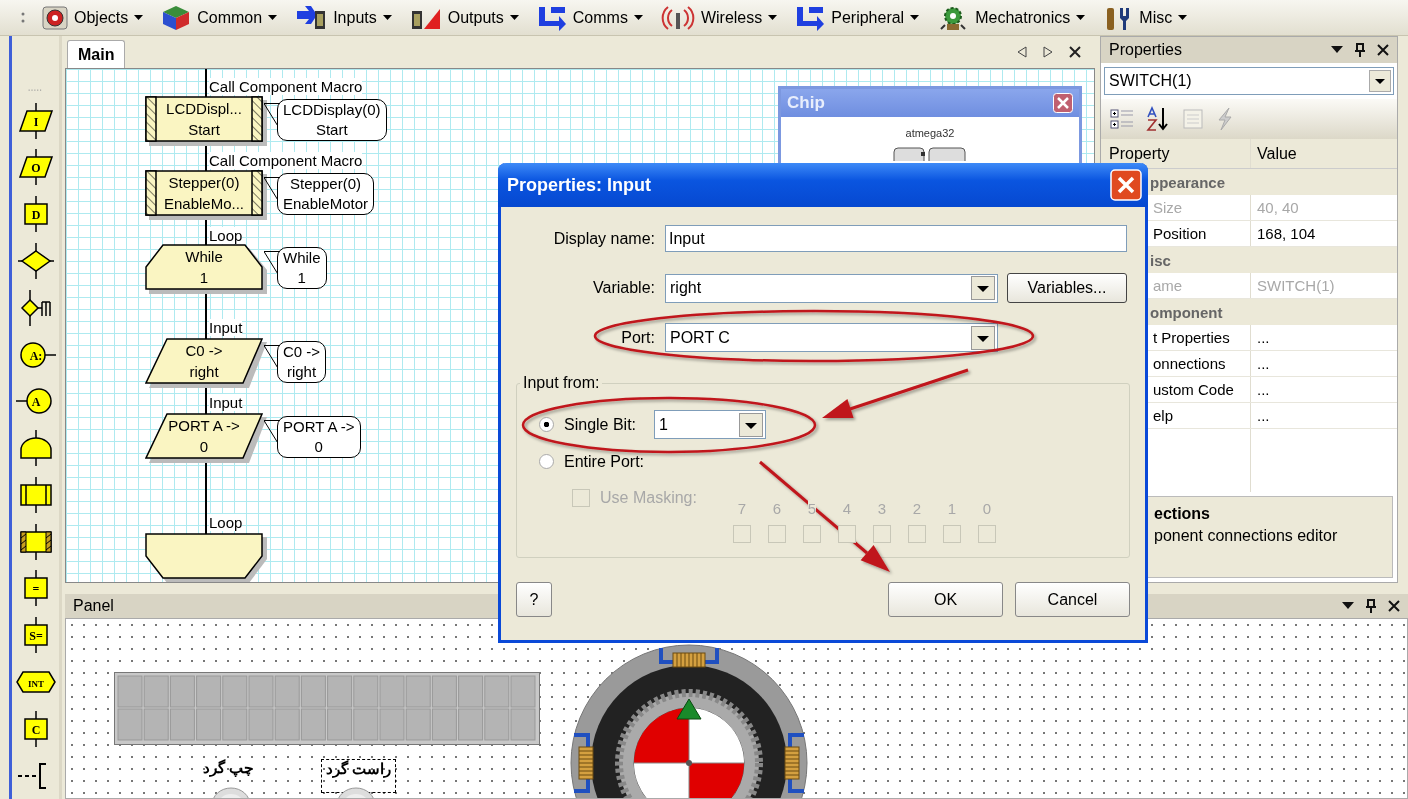 The height and width of the screenshot is (799, 1408). I want to click on group-label: Input from:, so click(561, 383).